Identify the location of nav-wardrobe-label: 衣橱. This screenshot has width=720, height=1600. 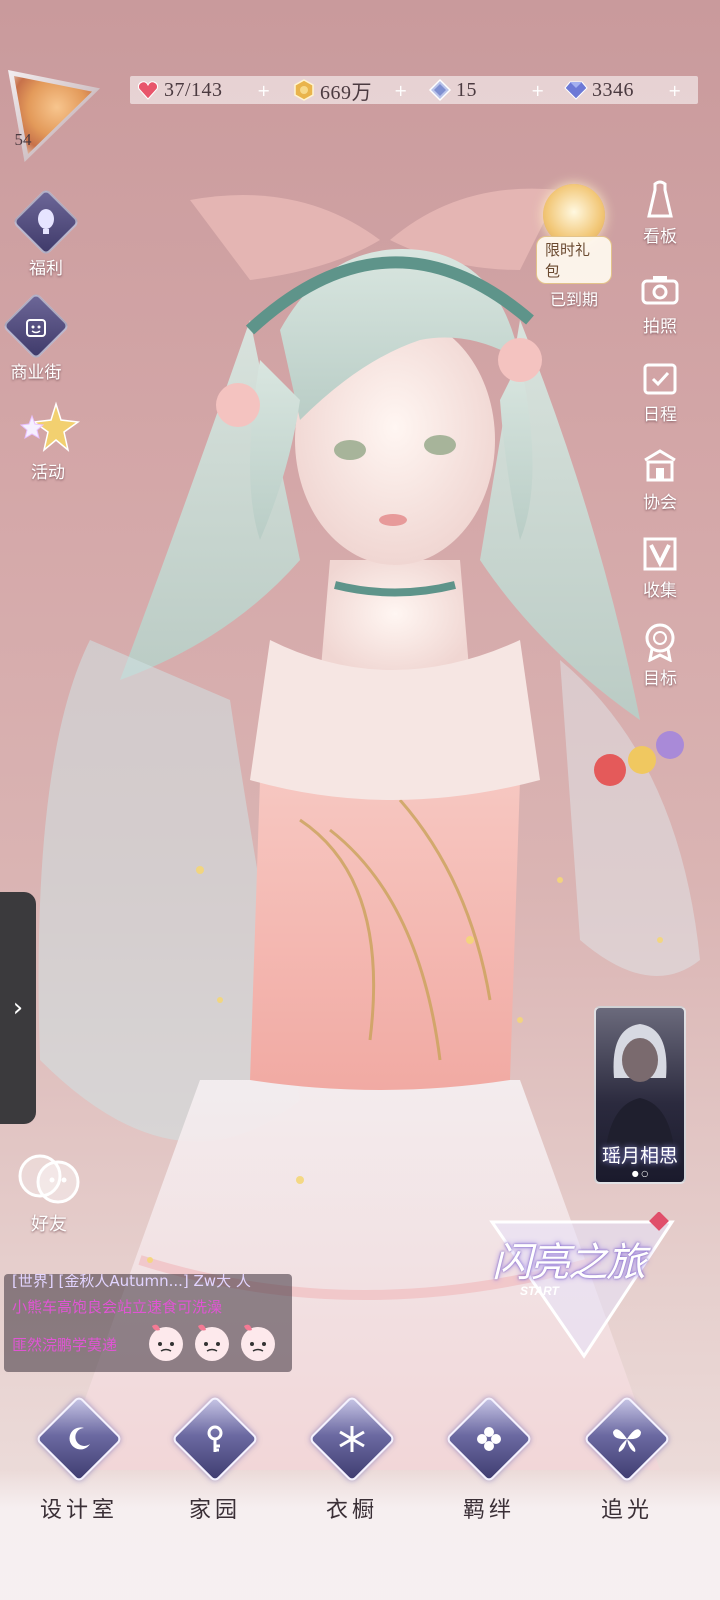
(351, 1510).